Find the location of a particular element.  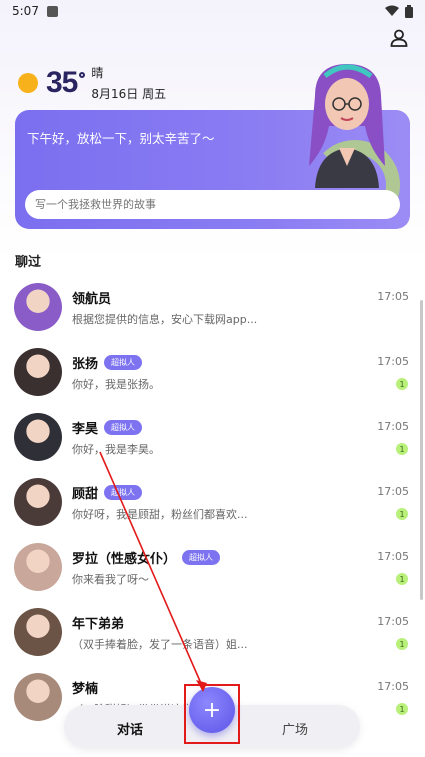

character-illustration is located at coordinates (347, 126).